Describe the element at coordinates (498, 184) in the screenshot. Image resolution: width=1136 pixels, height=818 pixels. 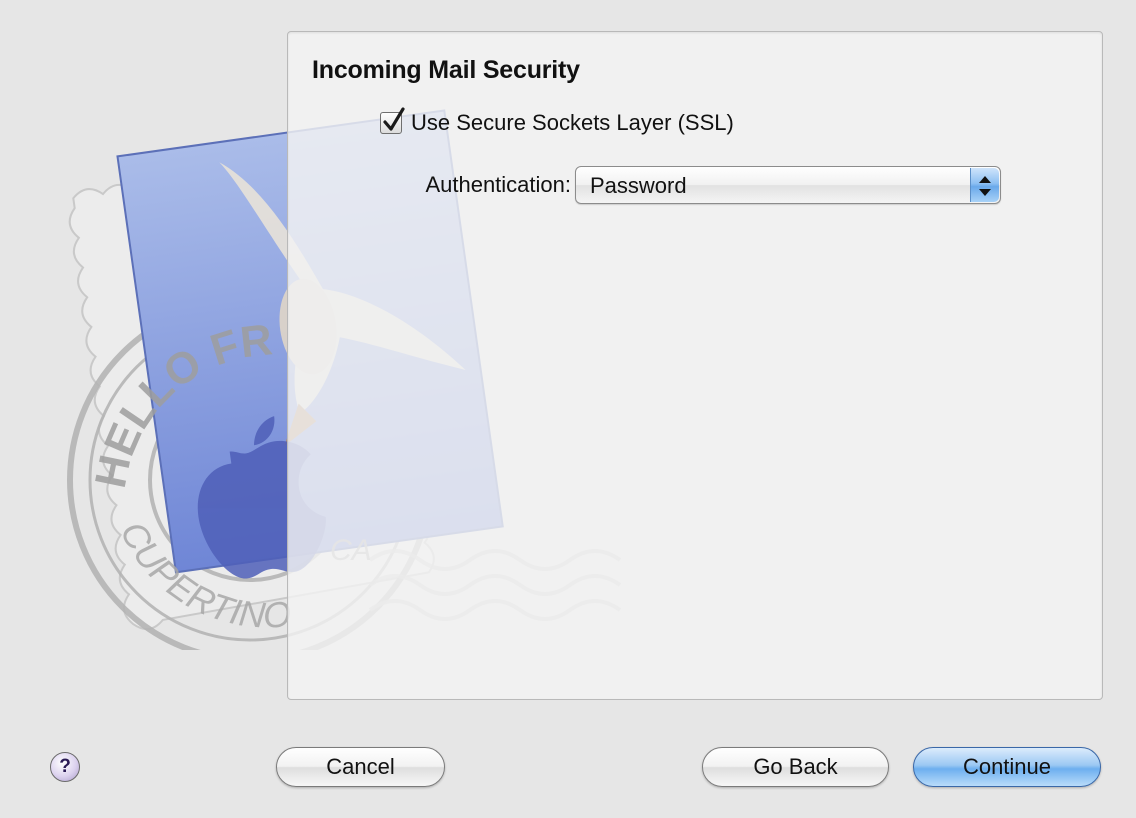
I see `authentication-label: Authentication:` at that location.